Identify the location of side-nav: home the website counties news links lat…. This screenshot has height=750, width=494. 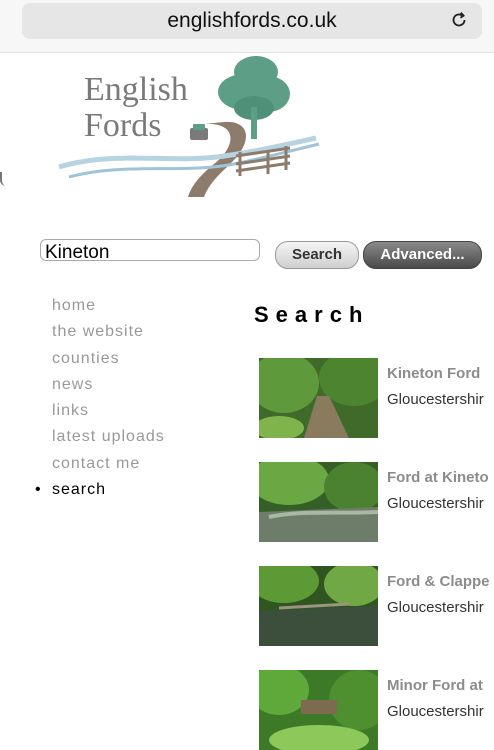
(100, 401).